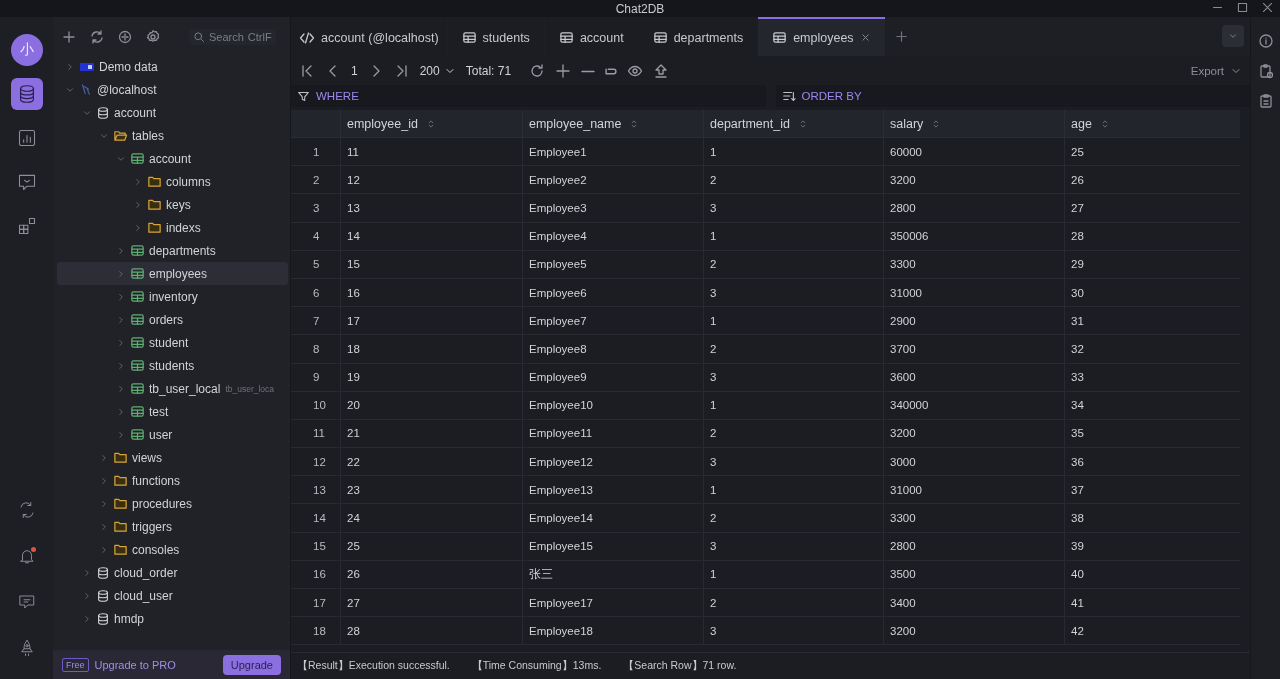 This screenshot has height=679, width=1280. I want to click on view-button, so click(635, 71).